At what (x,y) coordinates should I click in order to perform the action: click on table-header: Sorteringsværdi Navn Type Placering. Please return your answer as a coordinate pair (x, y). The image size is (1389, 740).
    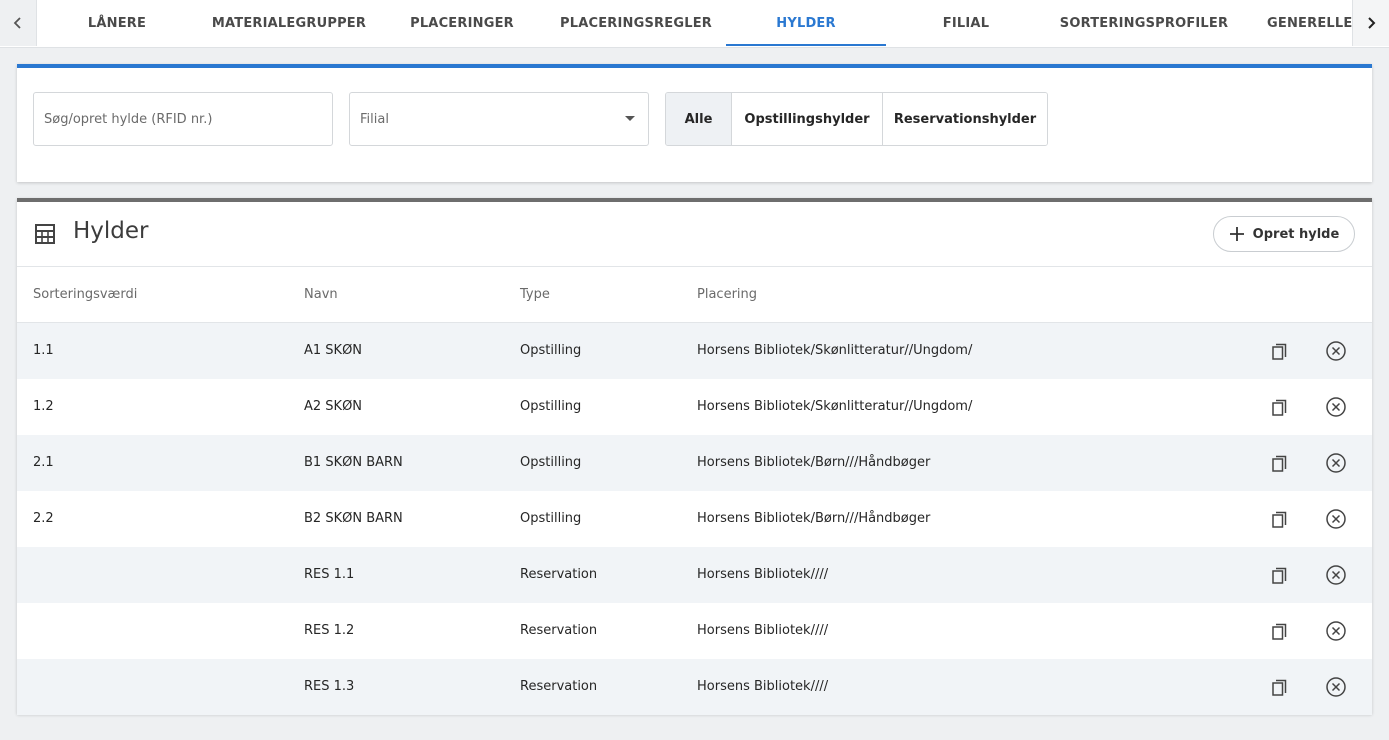
    Looking at the image, I should click on (694, 295).